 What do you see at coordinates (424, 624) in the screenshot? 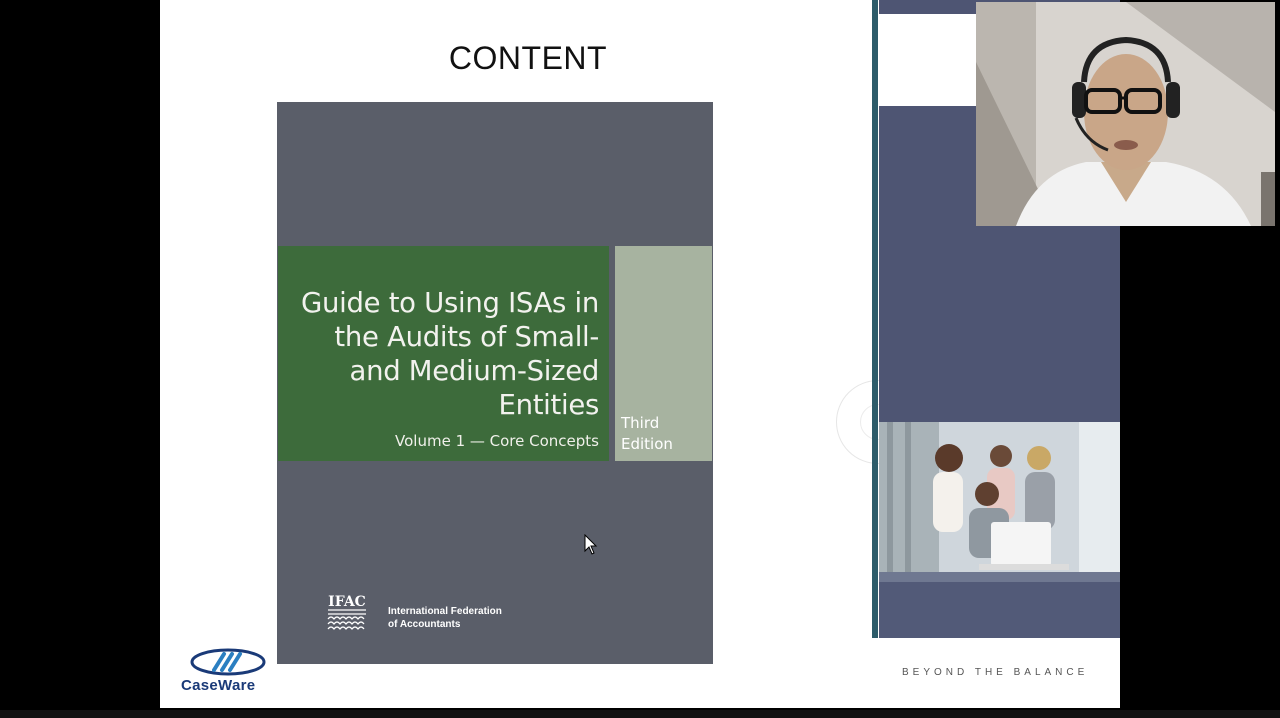
I see `publisher-line: of Accountants` at bounding box center [424, 624].